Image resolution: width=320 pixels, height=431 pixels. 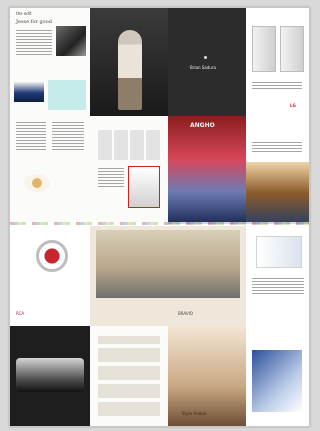 I want to click on lg-logo: LG, so click(x=293, y=105).